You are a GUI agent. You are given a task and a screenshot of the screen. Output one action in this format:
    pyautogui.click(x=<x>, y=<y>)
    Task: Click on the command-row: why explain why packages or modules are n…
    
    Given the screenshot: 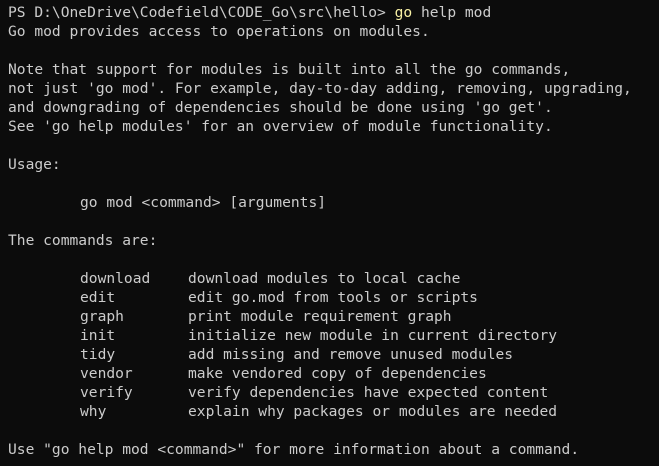 What is the action you would take?
    pyautogui.click(x=333, y=411)
    